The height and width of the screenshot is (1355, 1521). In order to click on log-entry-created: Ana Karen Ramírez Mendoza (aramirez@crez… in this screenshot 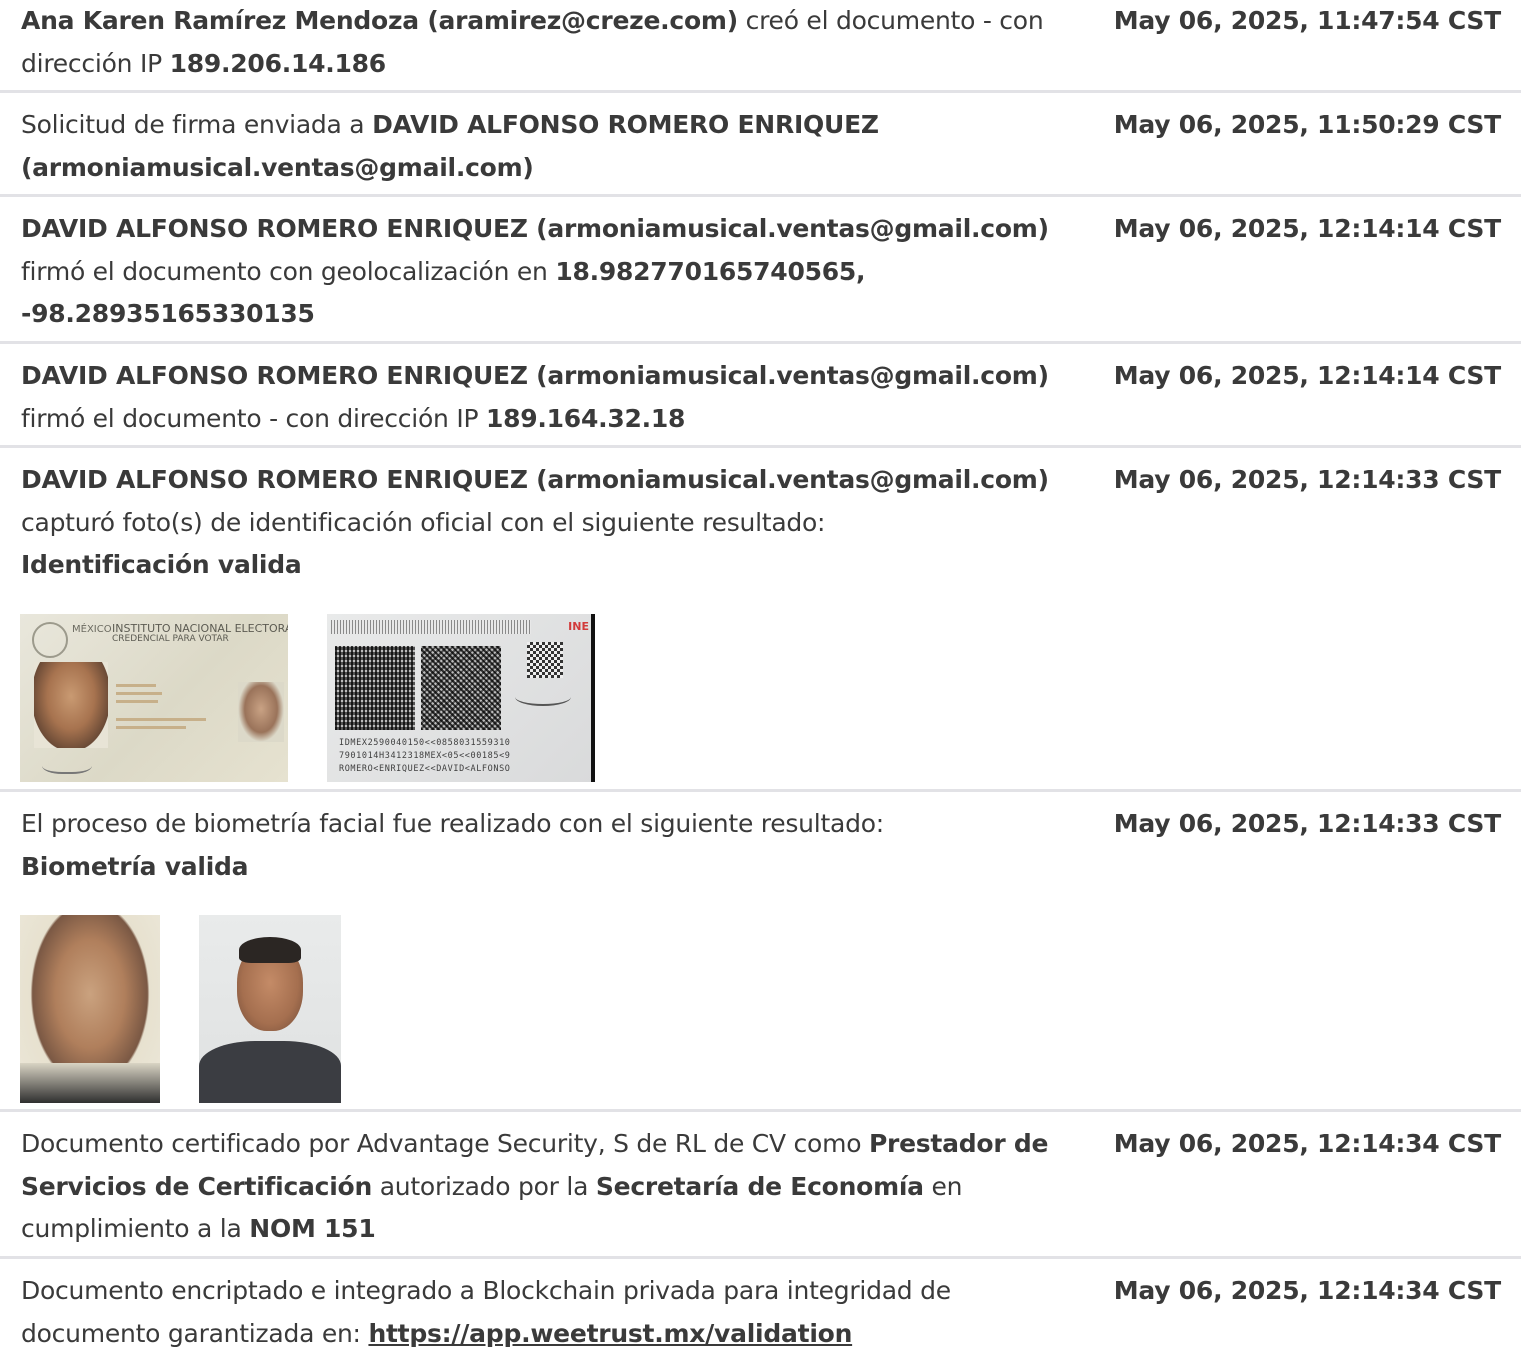, I will do `click(760, 45)`.